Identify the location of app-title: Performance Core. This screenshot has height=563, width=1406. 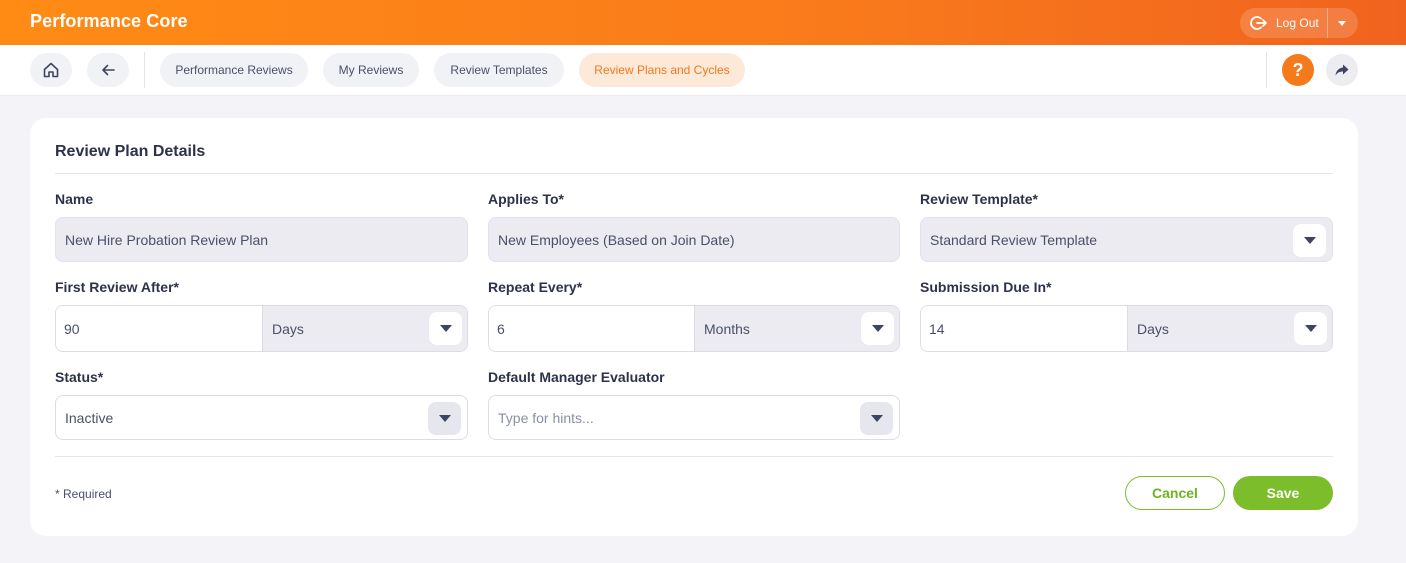
(109, 21).